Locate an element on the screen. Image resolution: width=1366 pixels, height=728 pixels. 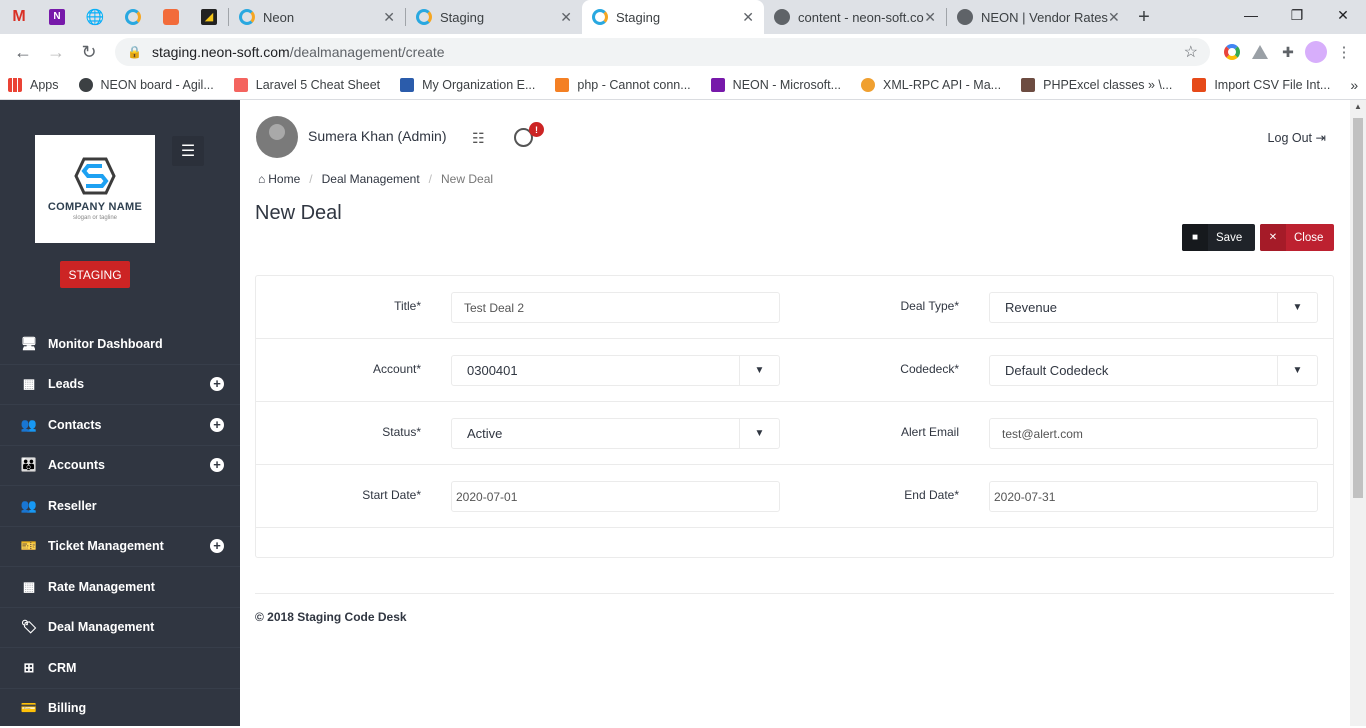
tab-globe: 🌐 is located at coordinates (95, 17).